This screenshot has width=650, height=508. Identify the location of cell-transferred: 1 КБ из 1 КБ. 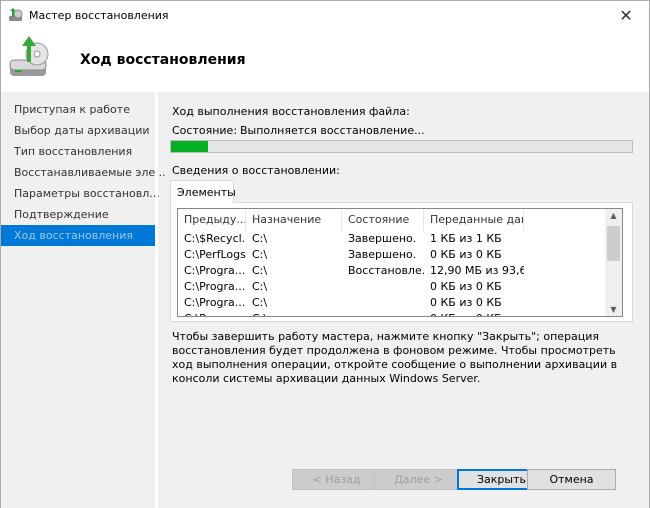
(466, 238).